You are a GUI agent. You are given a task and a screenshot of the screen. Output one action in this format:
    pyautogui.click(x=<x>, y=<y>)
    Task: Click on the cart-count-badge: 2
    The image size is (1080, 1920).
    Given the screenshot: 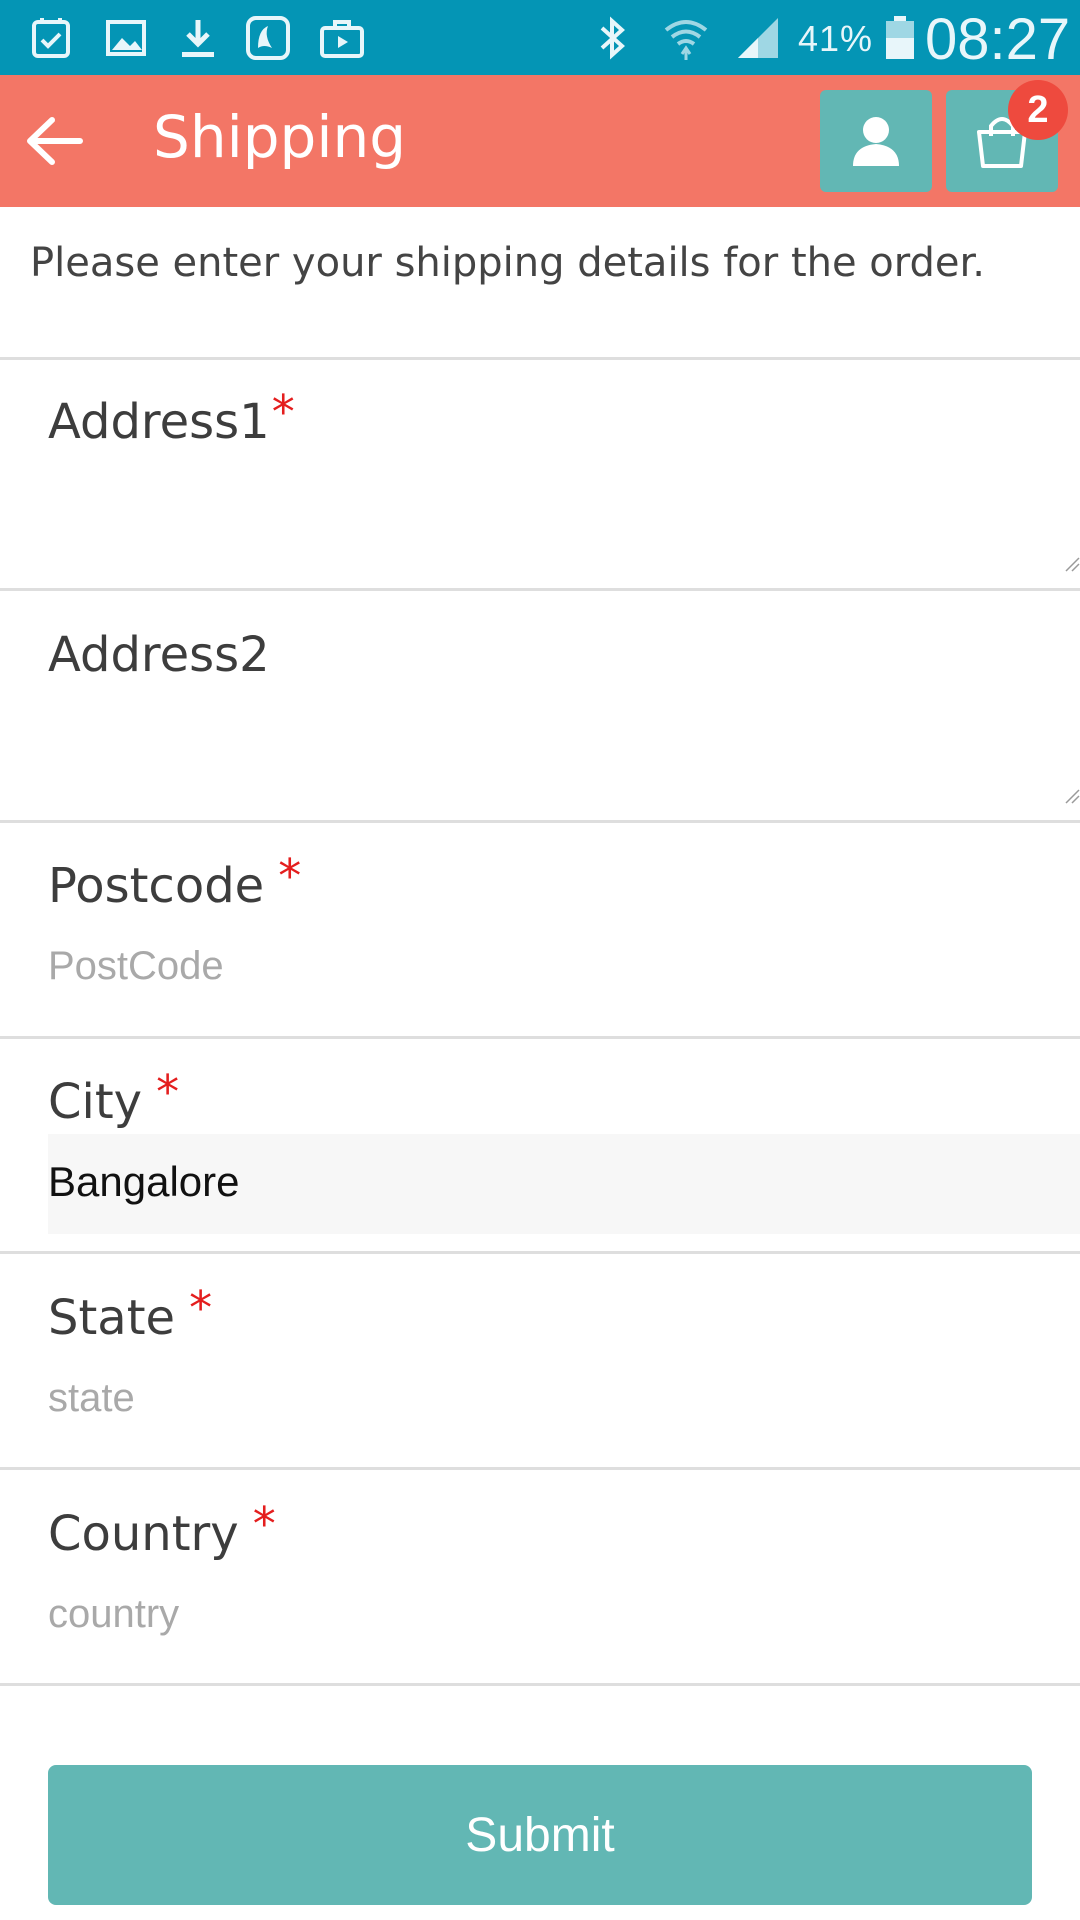 What is the action you would take?
    pyautogui.click(x=1038, y=110)
    